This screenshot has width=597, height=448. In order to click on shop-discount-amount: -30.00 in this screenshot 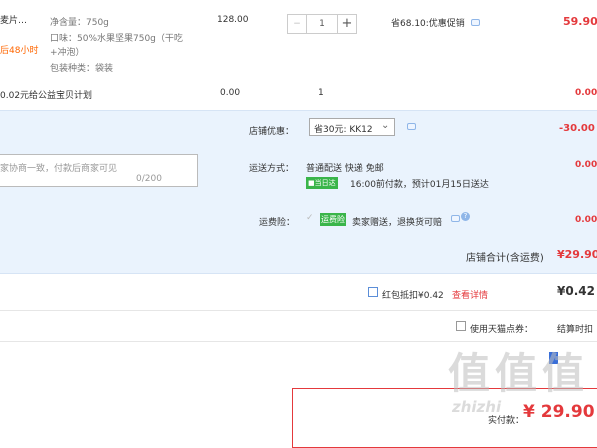, I will do `click(577, 128)`.